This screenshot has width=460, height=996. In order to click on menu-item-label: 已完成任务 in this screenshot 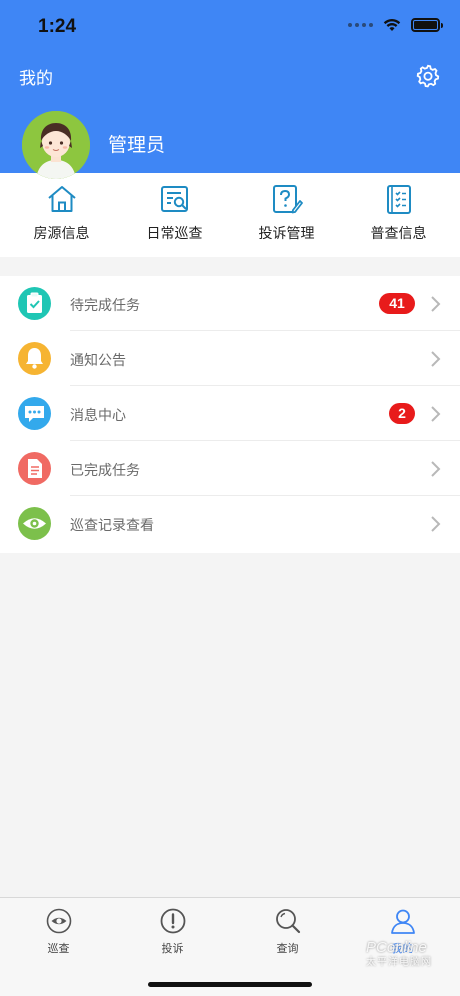, I will do `click(105, 471)`.